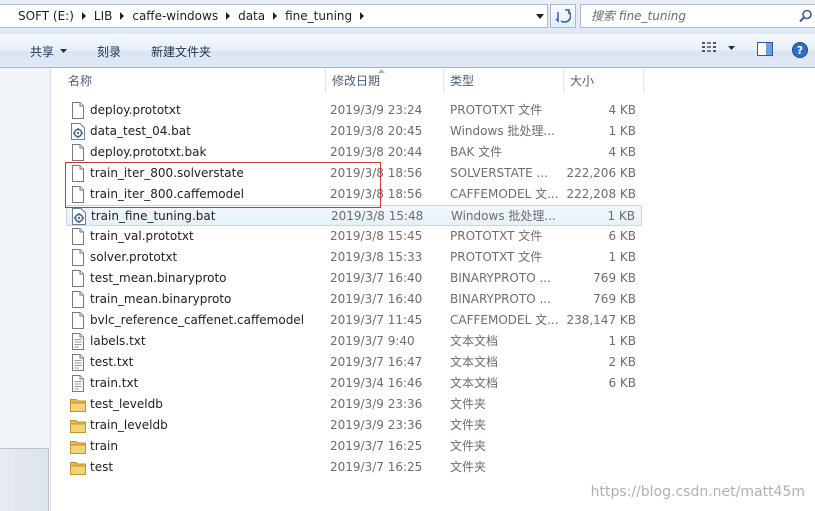 The width and height of the screenshot is (815, 511). I want to click on search-icon, so click(806, 17).